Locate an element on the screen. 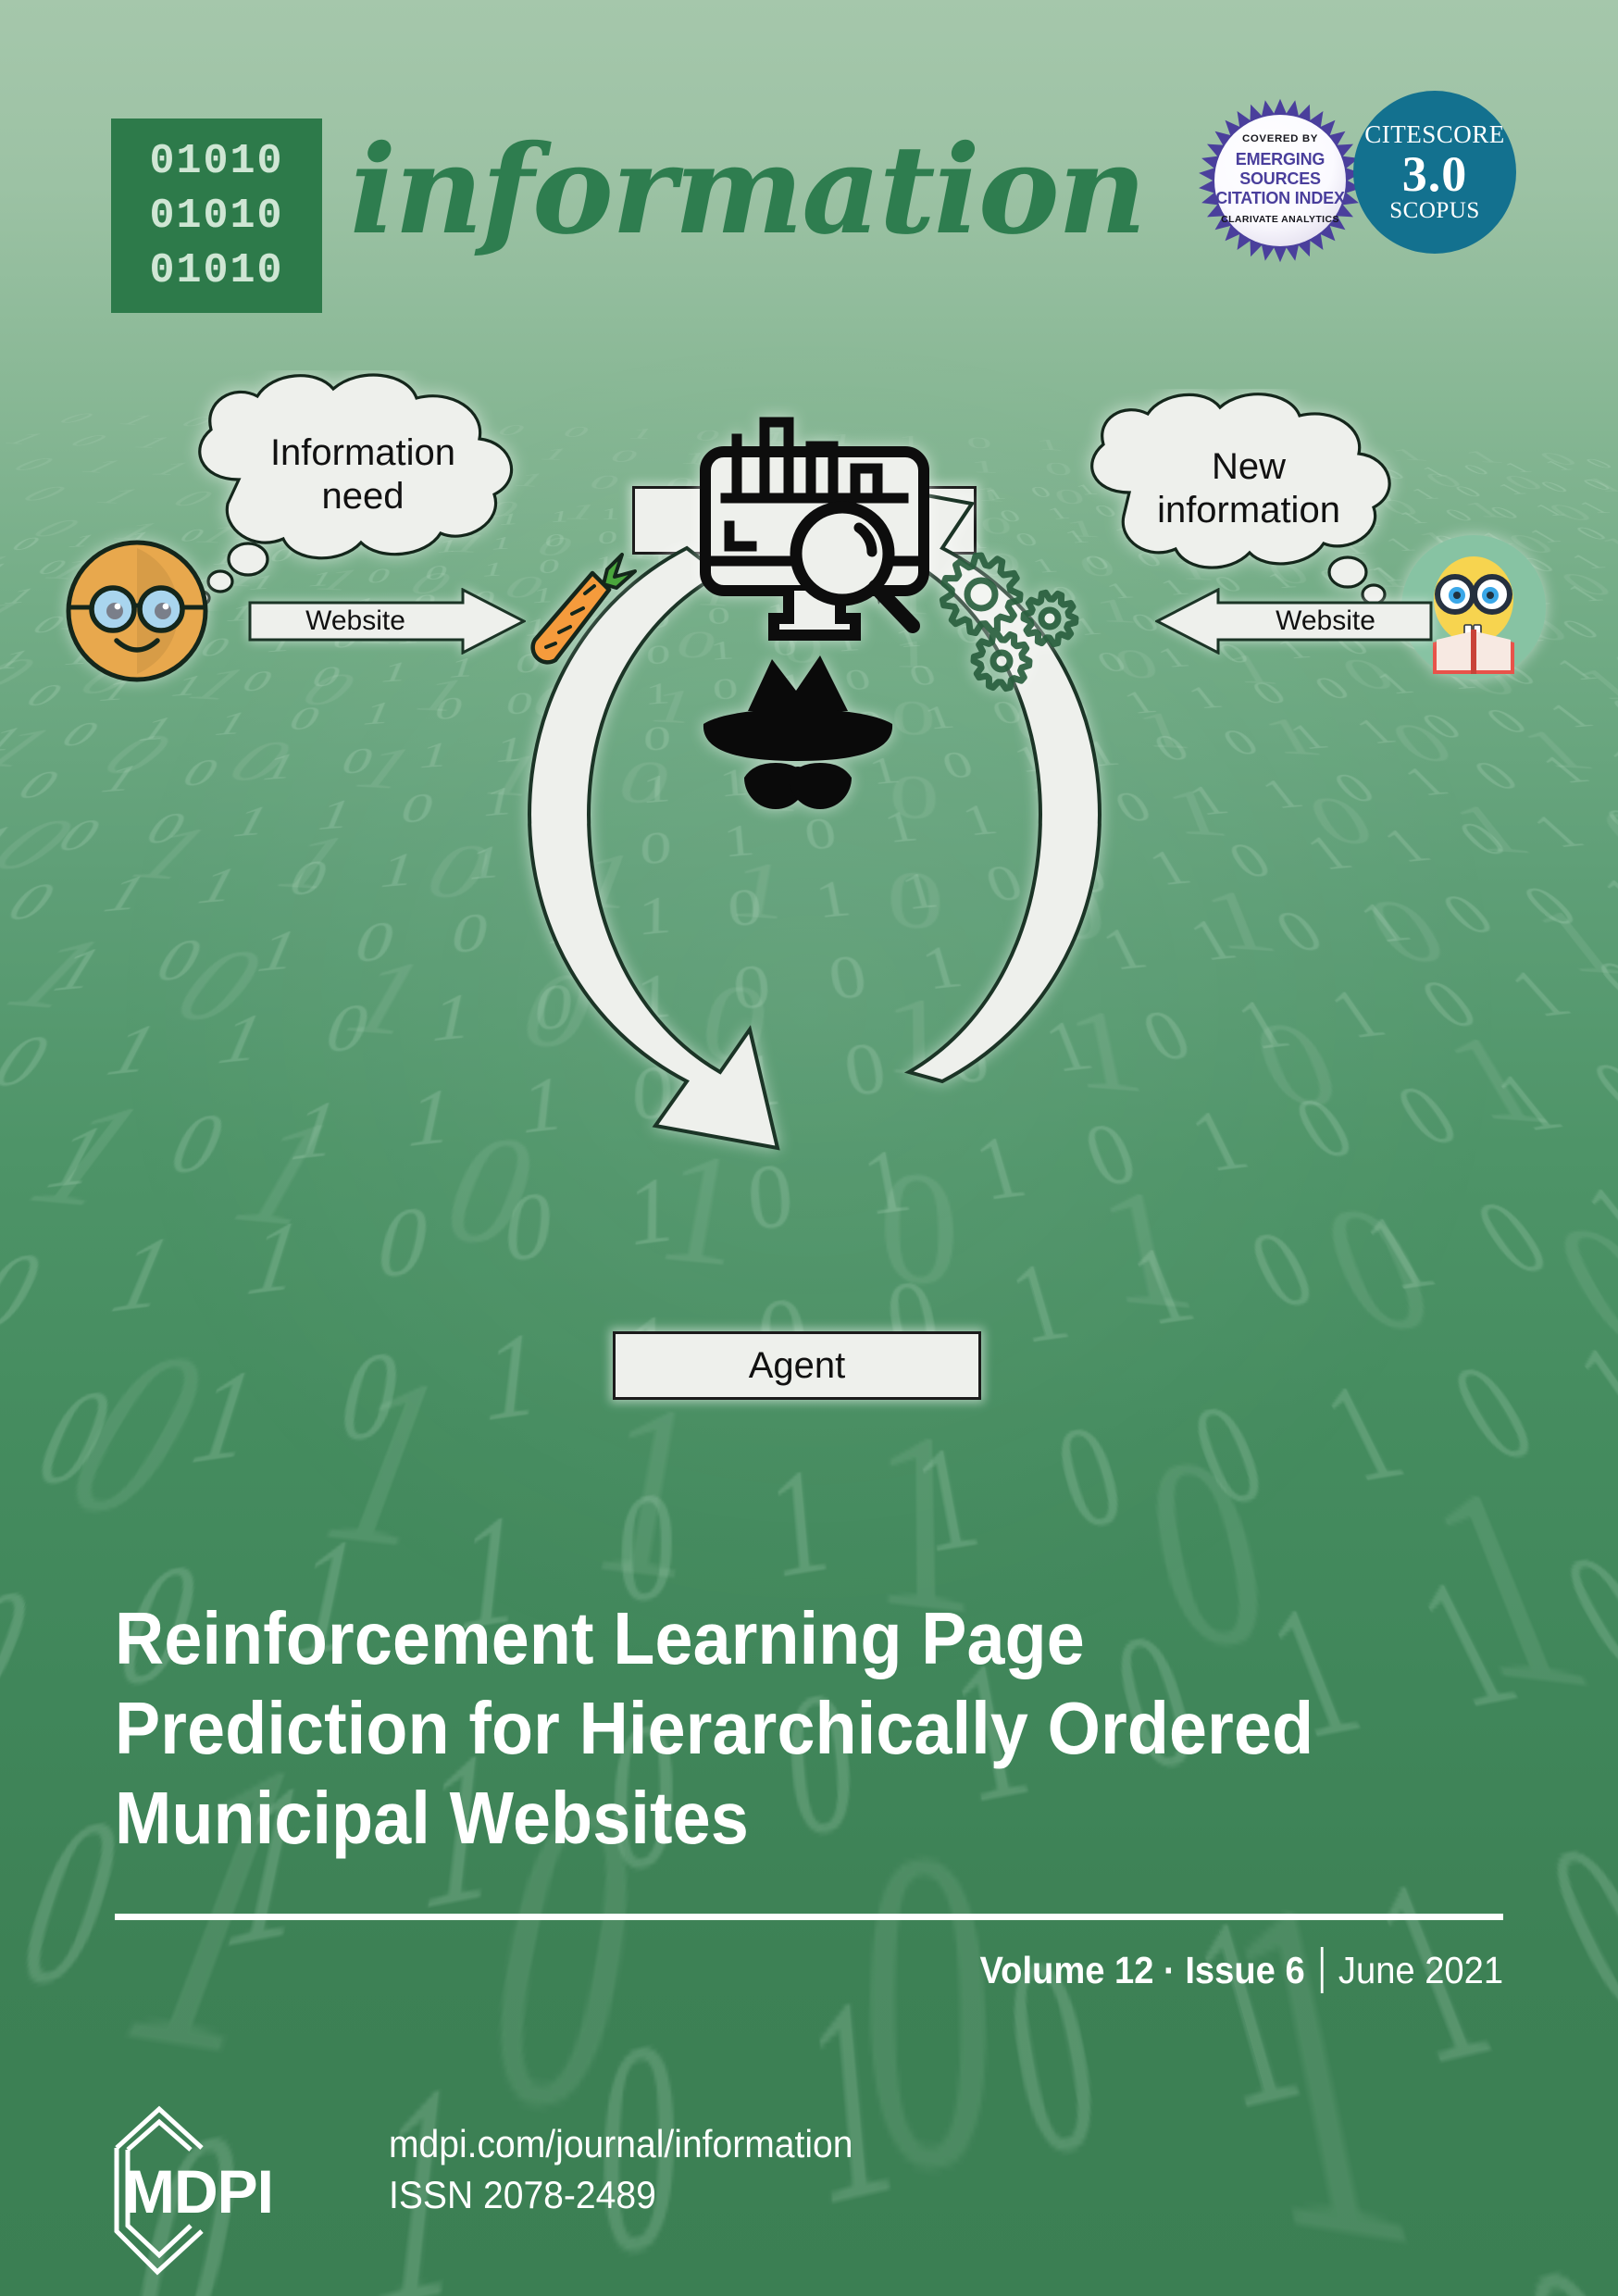  carrot-icon is located at coordinates (578, 616).